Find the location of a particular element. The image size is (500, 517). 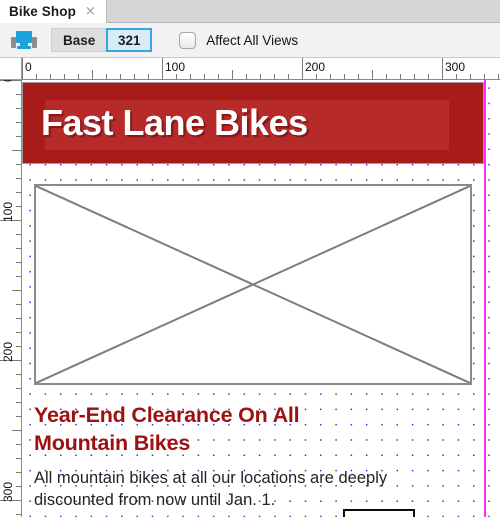

site-banner: Fast Lane Bikes is located at coordinates (253, 123).